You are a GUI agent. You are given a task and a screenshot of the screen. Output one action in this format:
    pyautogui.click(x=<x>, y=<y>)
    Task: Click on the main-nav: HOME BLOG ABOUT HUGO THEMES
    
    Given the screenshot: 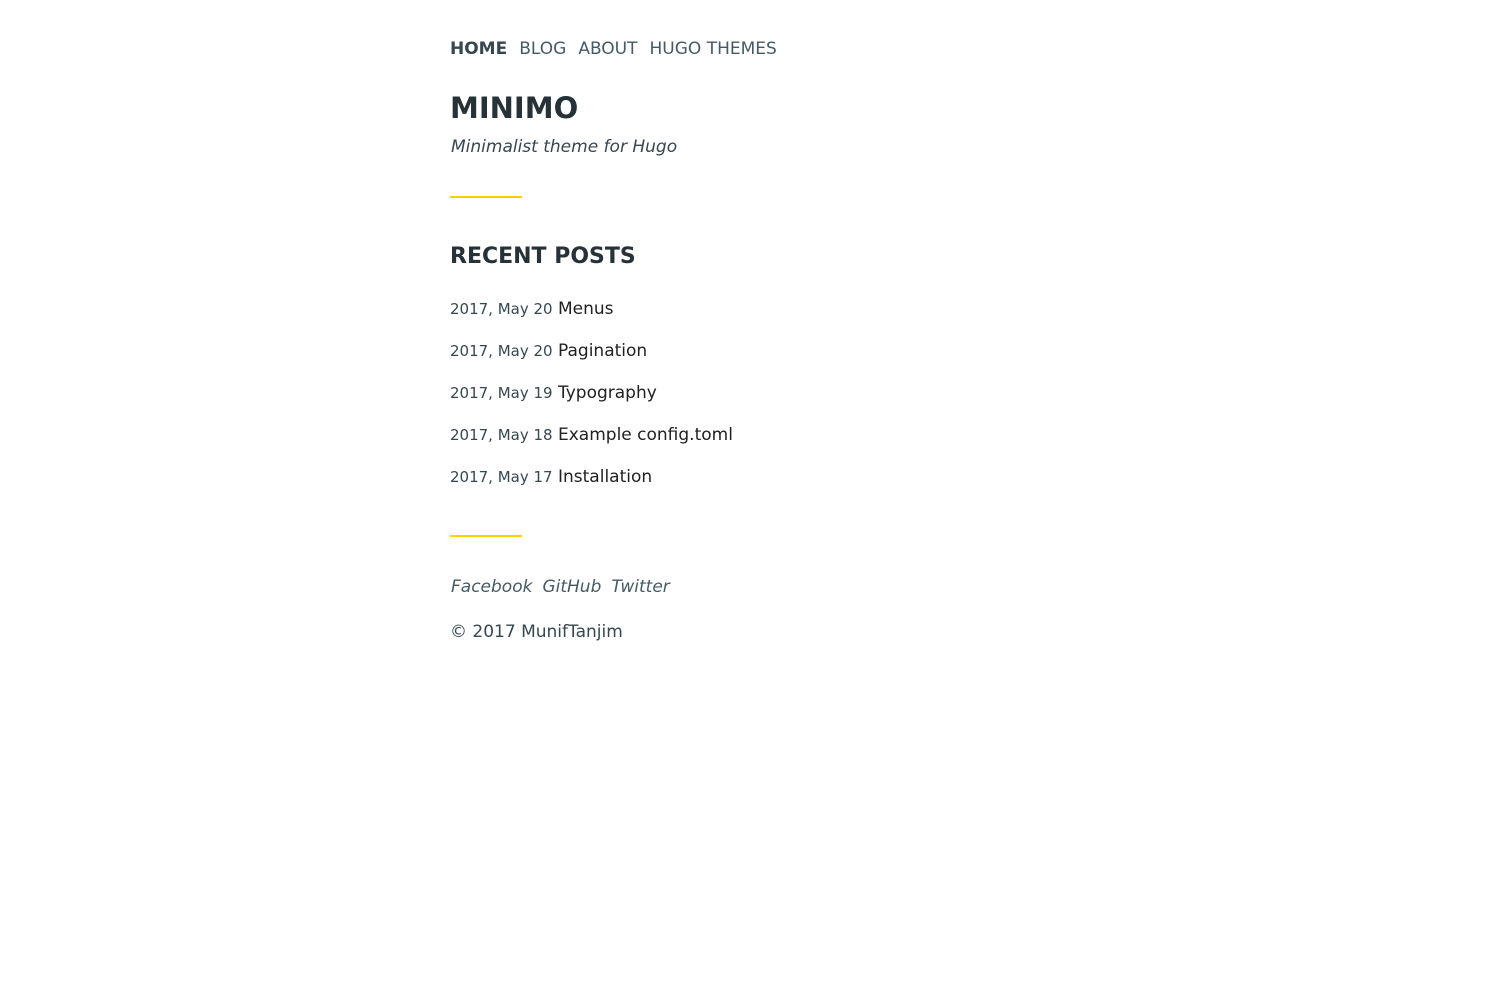 What is the action you would take?
    pyautogui.click(x=613, y=49)
    